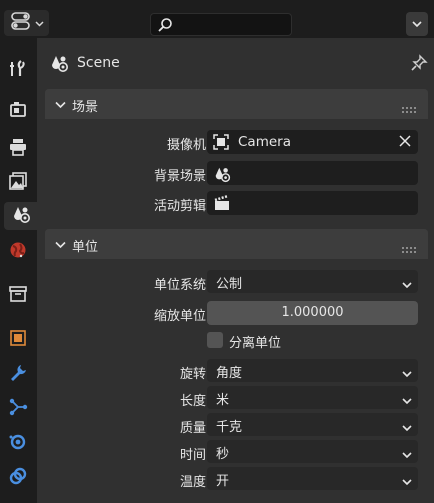  What do you see at coordinates (255, 343) in the screenshot?
I see `separate-units-label: 分离单位` at bounding box center [255, 343].